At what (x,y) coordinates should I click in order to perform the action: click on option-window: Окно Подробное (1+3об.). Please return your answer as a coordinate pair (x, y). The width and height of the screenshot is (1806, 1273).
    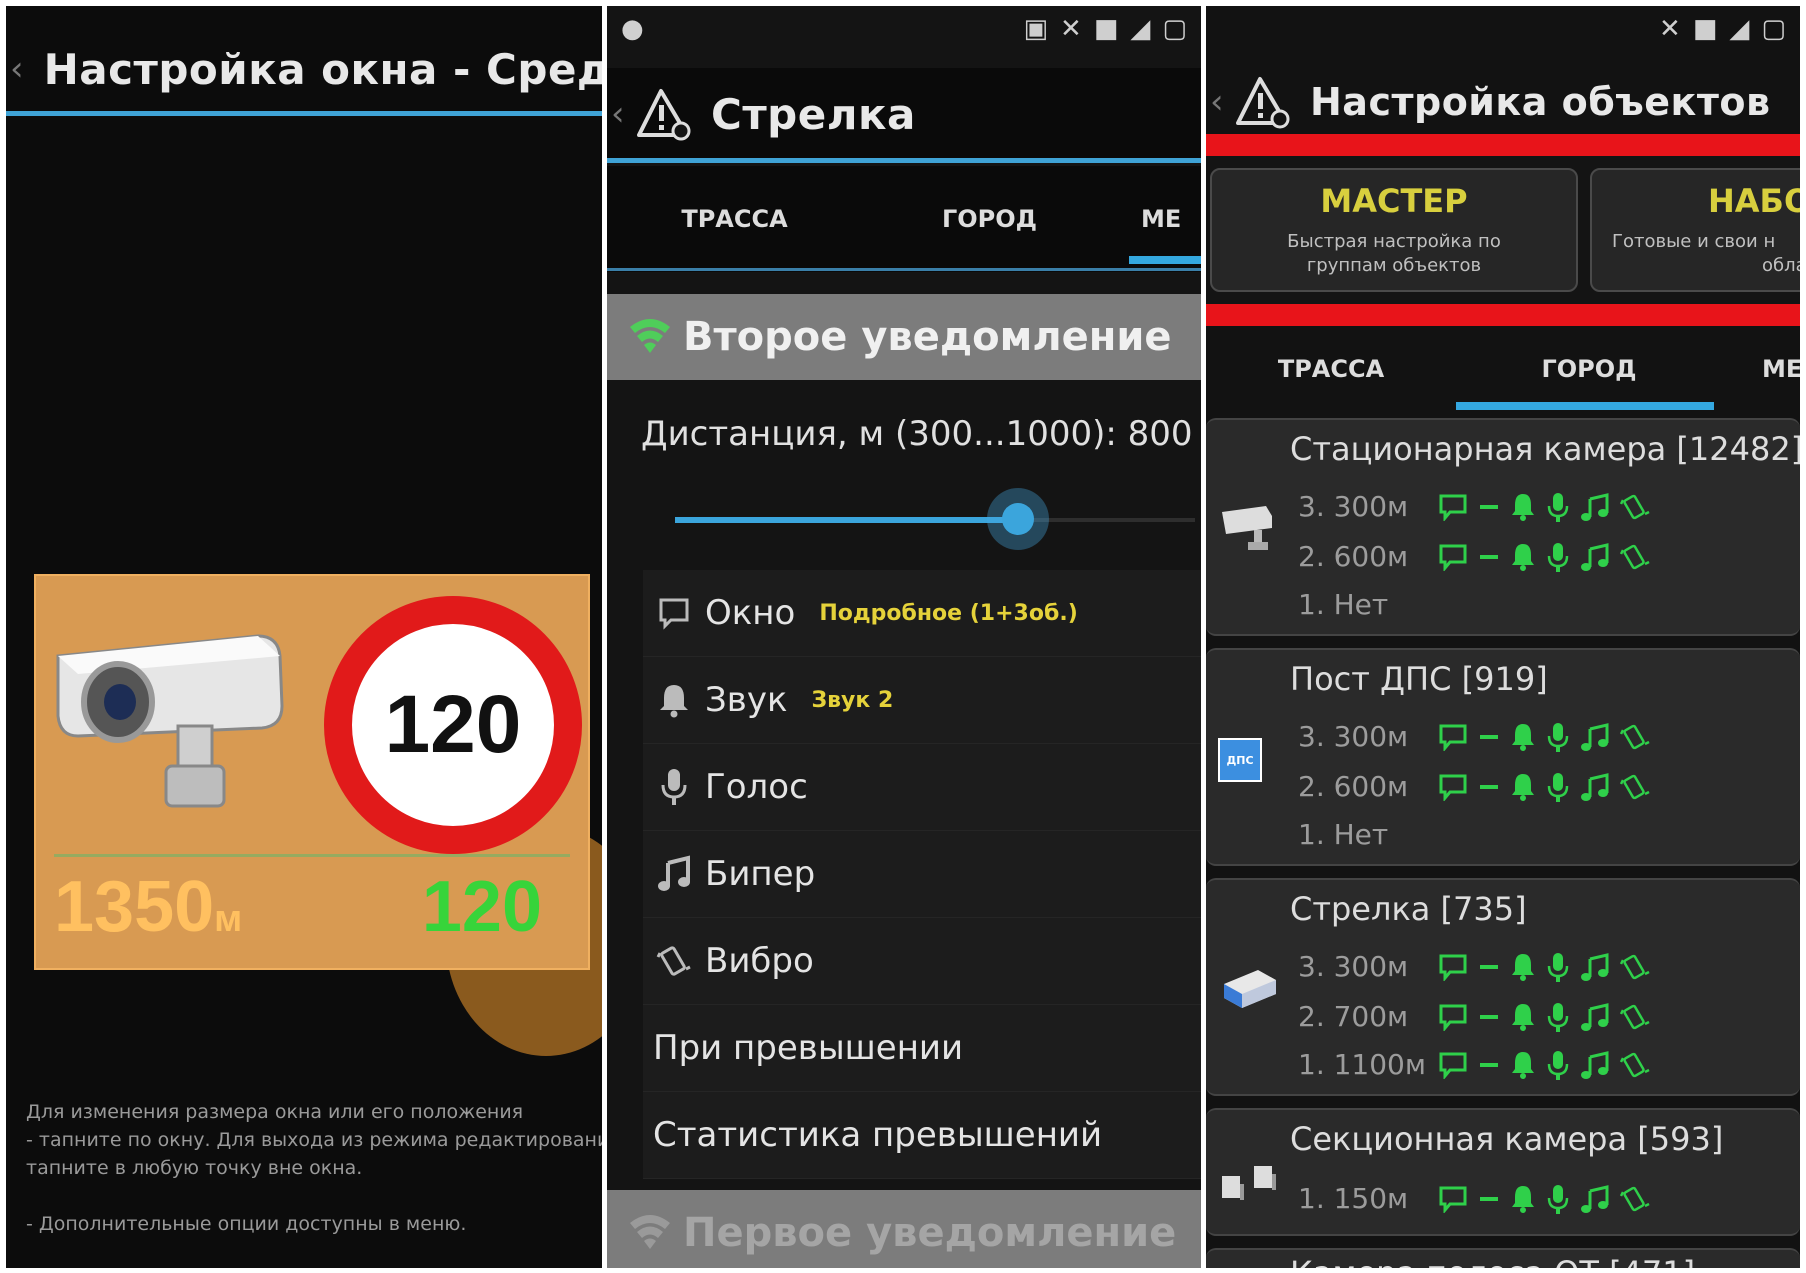
    Looking at the image, I should click on (922, 613).